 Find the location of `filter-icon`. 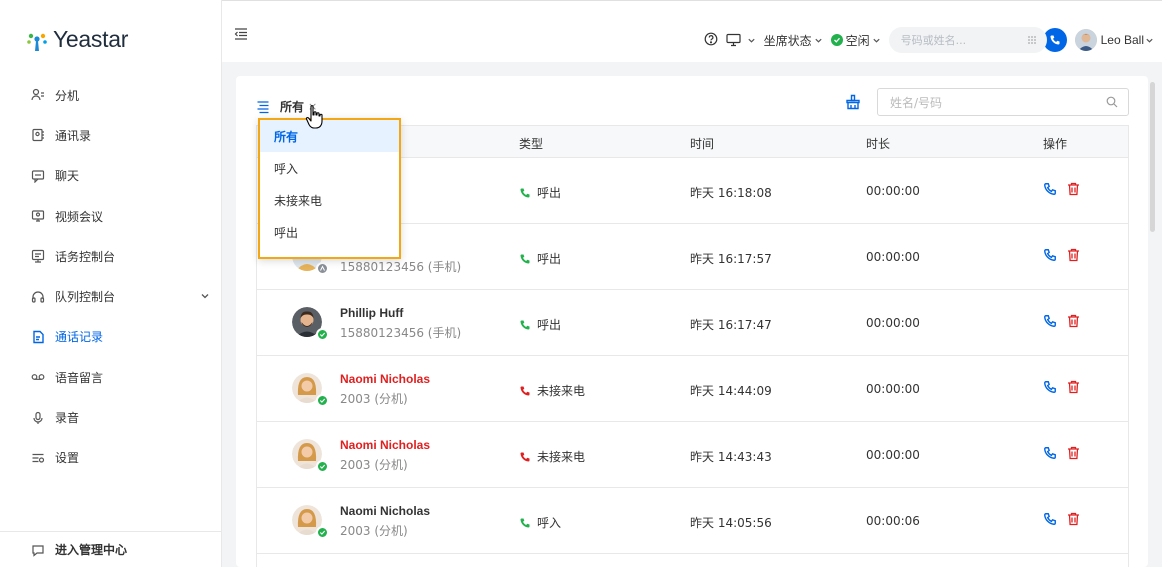

filter-icon is located at coordinates (263, 107).